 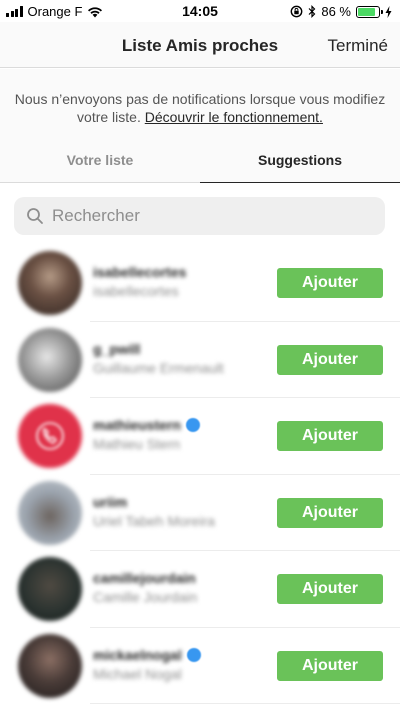 I want to click on name-line: isabellecortes, so click(x=139, y=272).